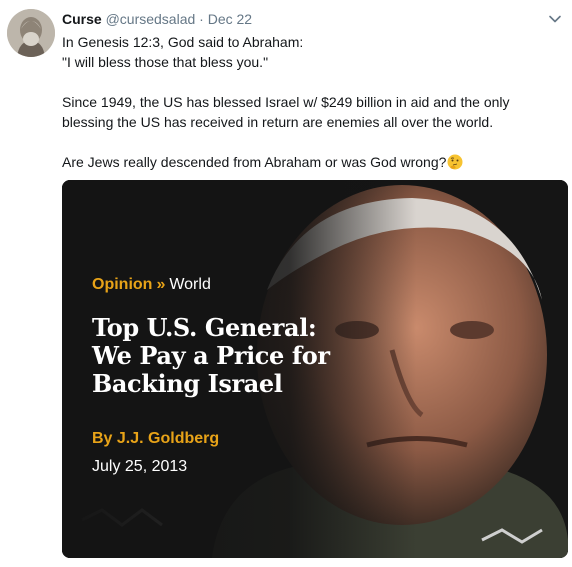 Image resolution: width=572 pixels, height=567 pixels. What do you see at coordinates (230, 19) in the screenshot?
I see `tweet-date: Dec 22` at bounding box center [230, 19].